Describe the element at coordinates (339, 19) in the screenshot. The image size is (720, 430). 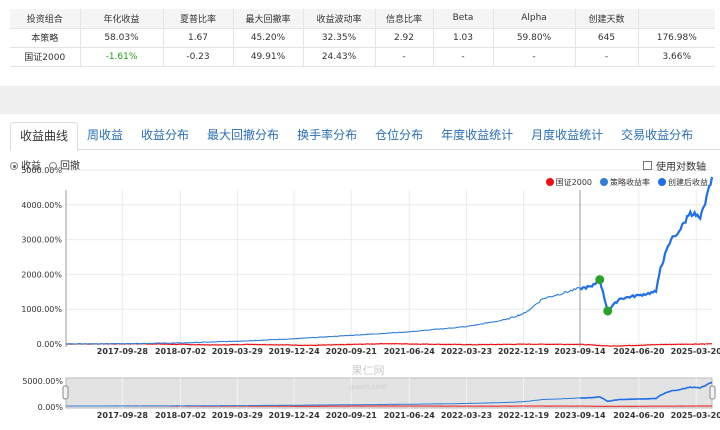
I see `table-cell: 收益波动率` at that location.